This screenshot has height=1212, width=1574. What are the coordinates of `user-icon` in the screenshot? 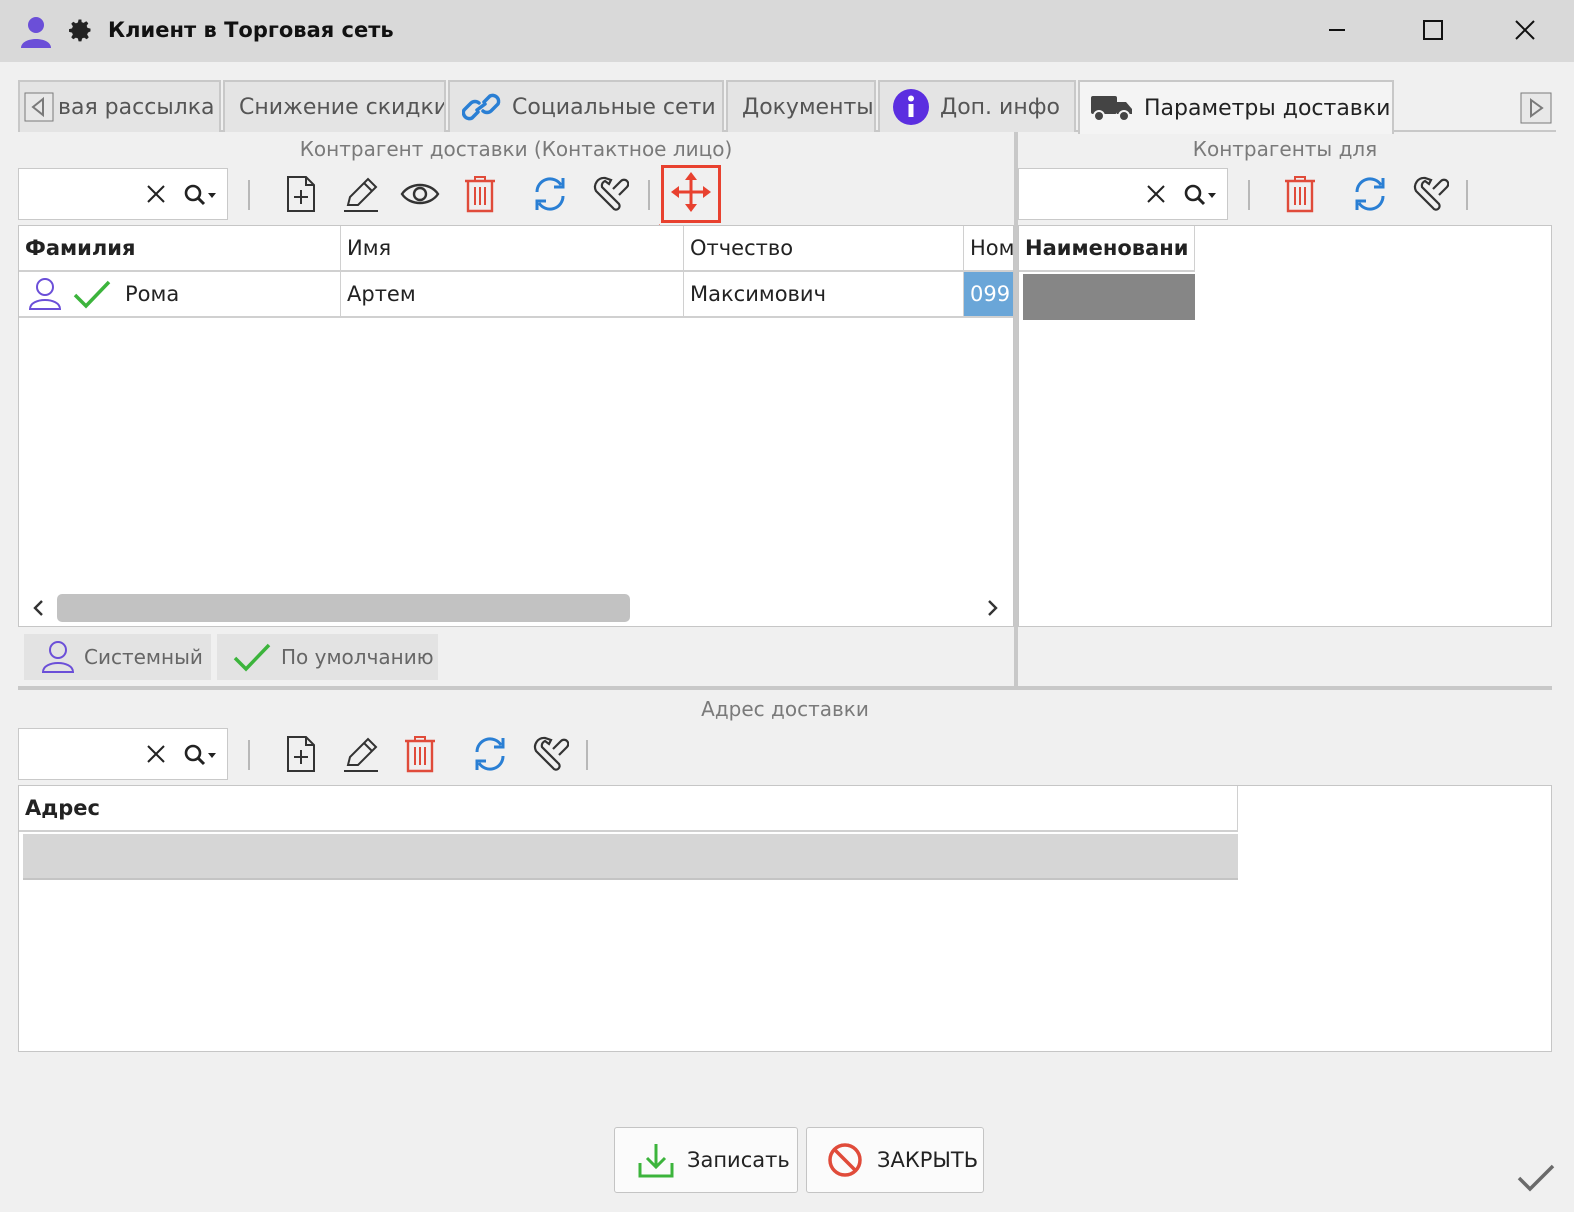 It's located at (36, 34).